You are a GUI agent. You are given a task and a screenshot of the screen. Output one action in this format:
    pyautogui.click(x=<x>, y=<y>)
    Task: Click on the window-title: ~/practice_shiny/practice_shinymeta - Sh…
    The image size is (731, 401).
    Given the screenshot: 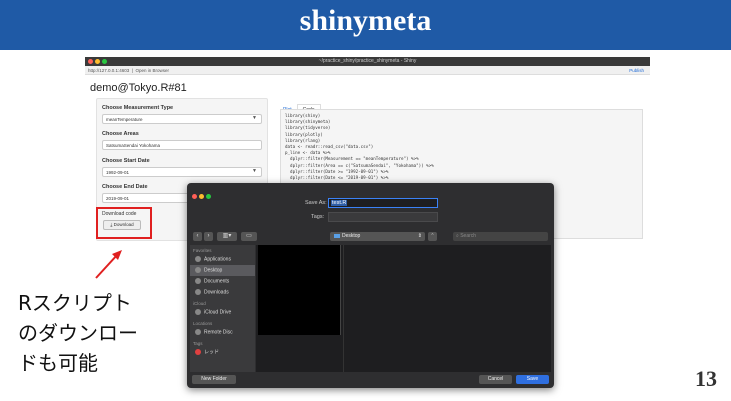 What is the action you would take?
    pyautogui.click(x=367, y=61)
    